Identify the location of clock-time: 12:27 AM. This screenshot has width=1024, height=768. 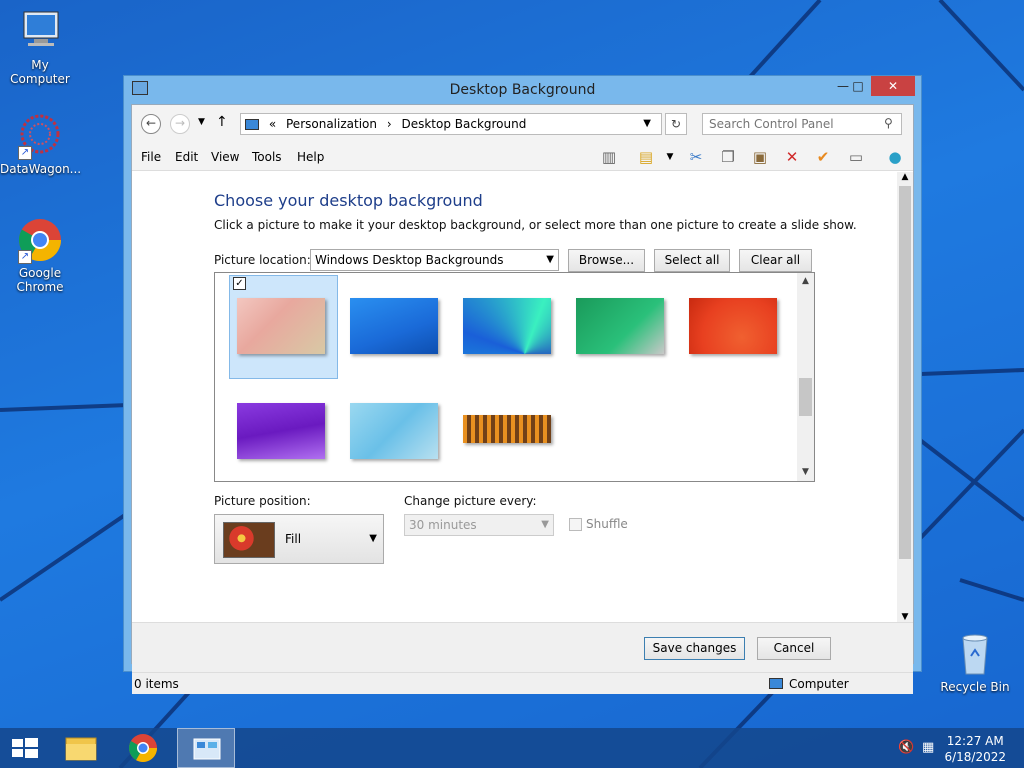
(975, 741).